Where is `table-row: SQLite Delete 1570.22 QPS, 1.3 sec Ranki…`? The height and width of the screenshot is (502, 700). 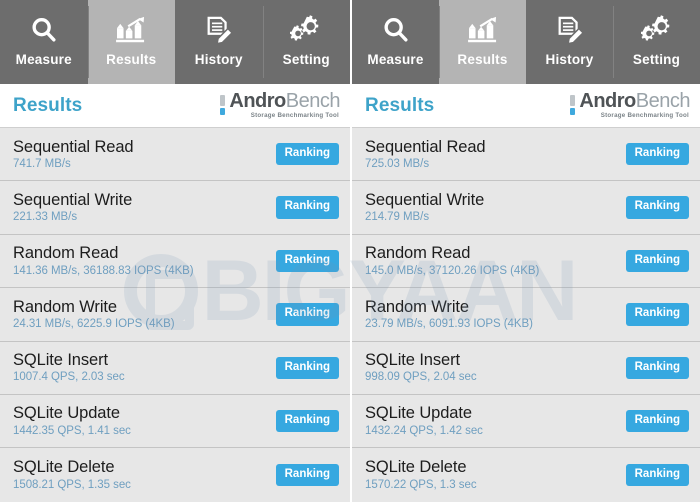 table-row: SQLite Delete 1570.22 QPS, 1.3 sec Ranki… is located at coordinates (526, 475).